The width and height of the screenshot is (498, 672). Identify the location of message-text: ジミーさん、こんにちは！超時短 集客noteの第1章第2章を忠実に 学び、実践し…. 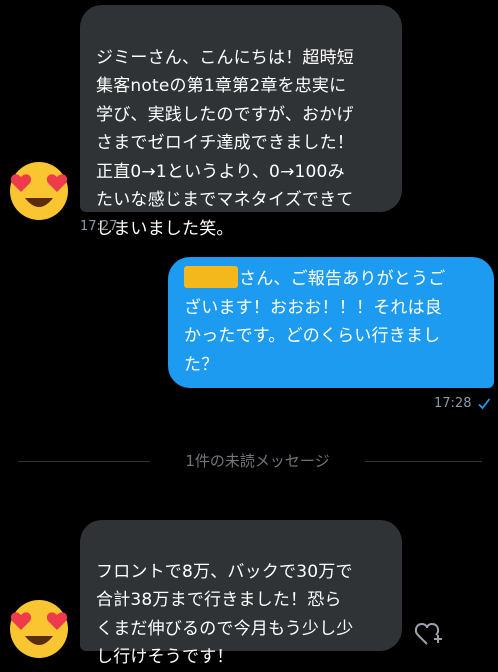
(225, 143).